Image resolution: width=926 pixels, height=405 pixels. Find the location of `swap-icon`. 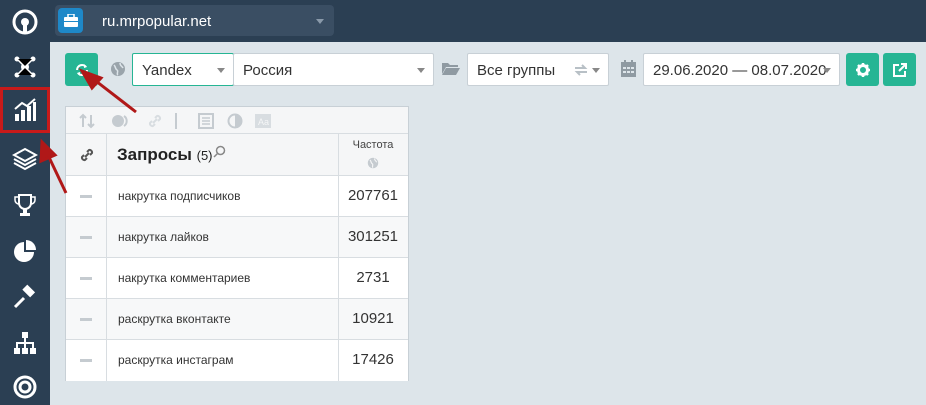

swap-icon is located at coordinates (581, 70).